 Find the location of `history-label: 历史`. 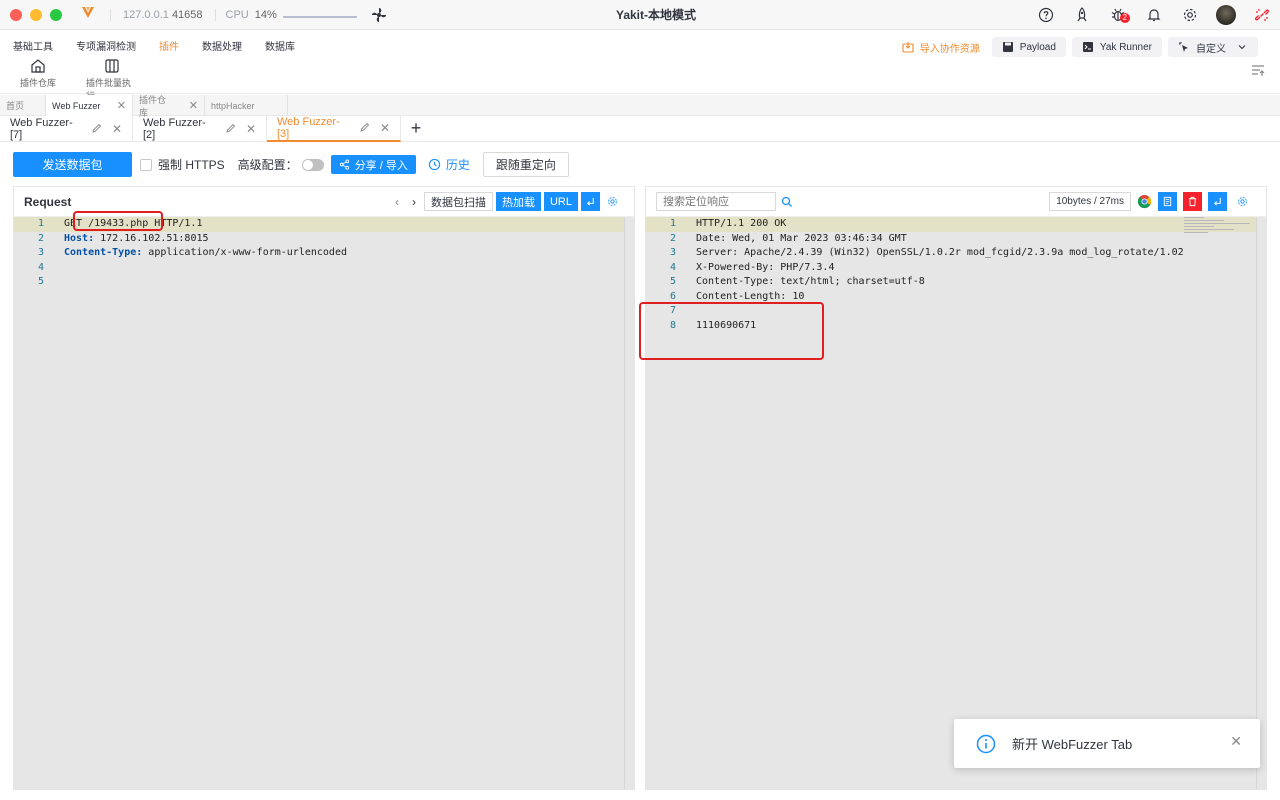

history-label: 历史 is located at coordinates (457, 165).